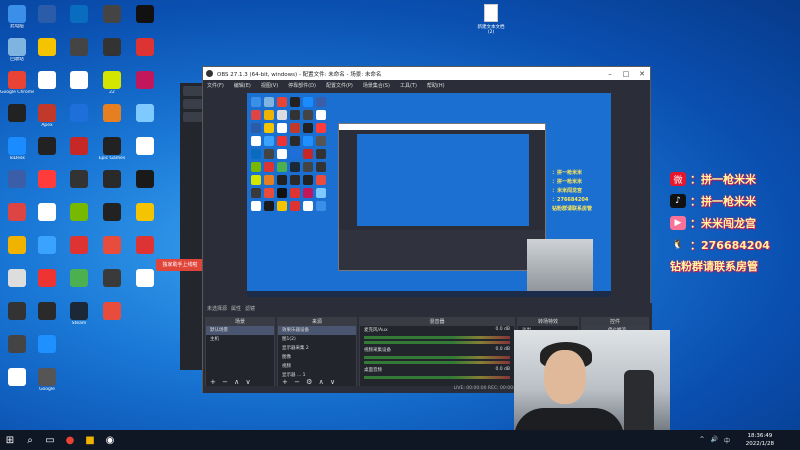  I want to click on desktop-icon: Google, so click(47, 381).